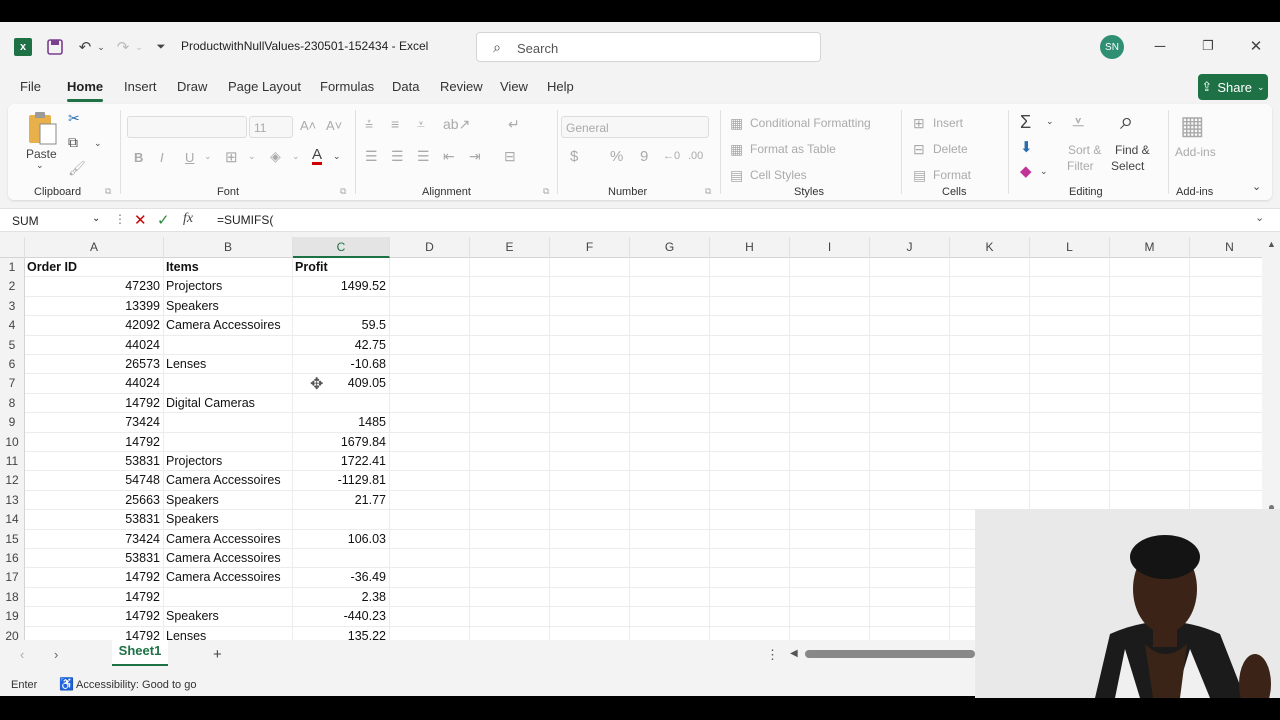 The image size is (1280, 720). I want to click on insert-cells-icon: ⊞, so click(919, 123).